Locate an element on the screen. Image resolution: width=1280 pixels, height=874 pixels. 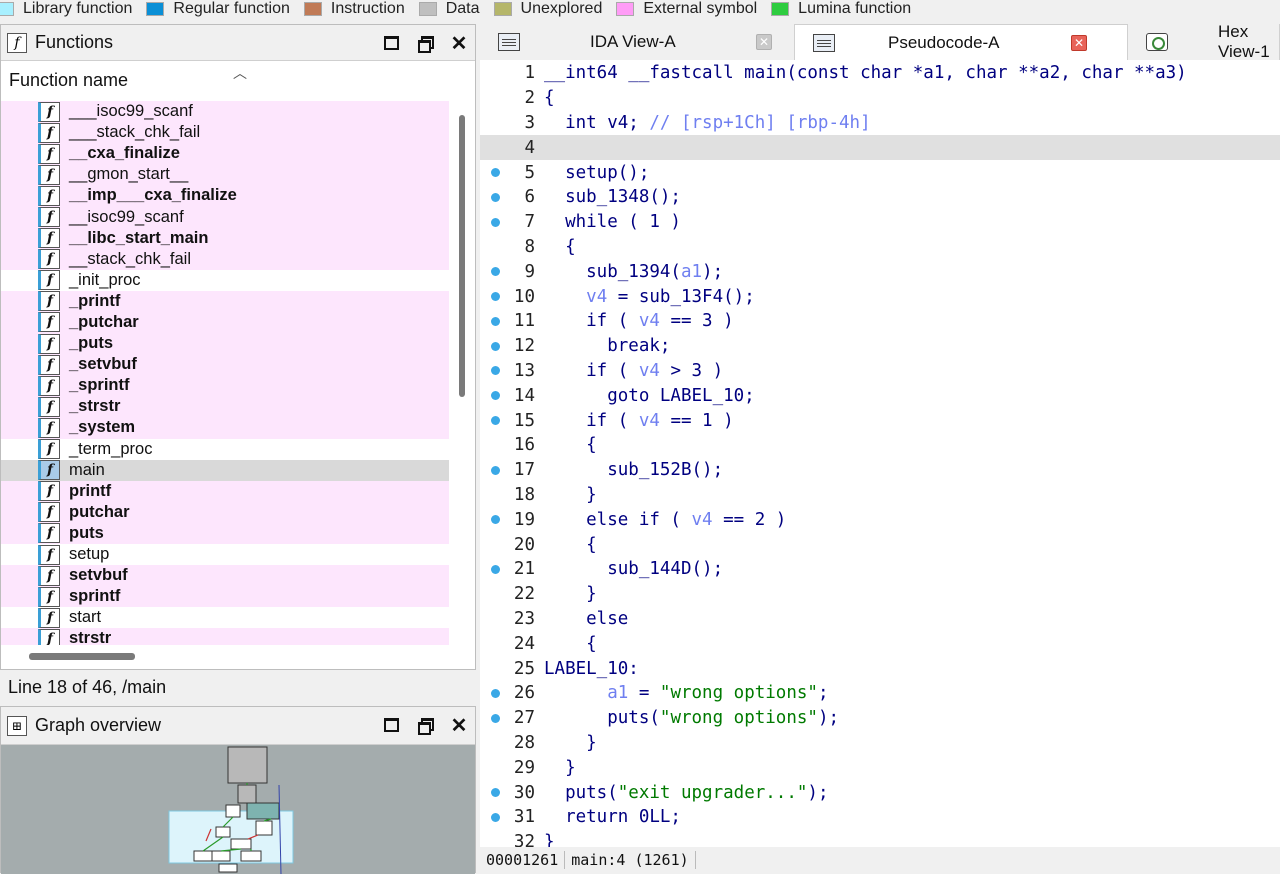
code-line: 7 while ( 1 ) is located at coordinates (880, 222).